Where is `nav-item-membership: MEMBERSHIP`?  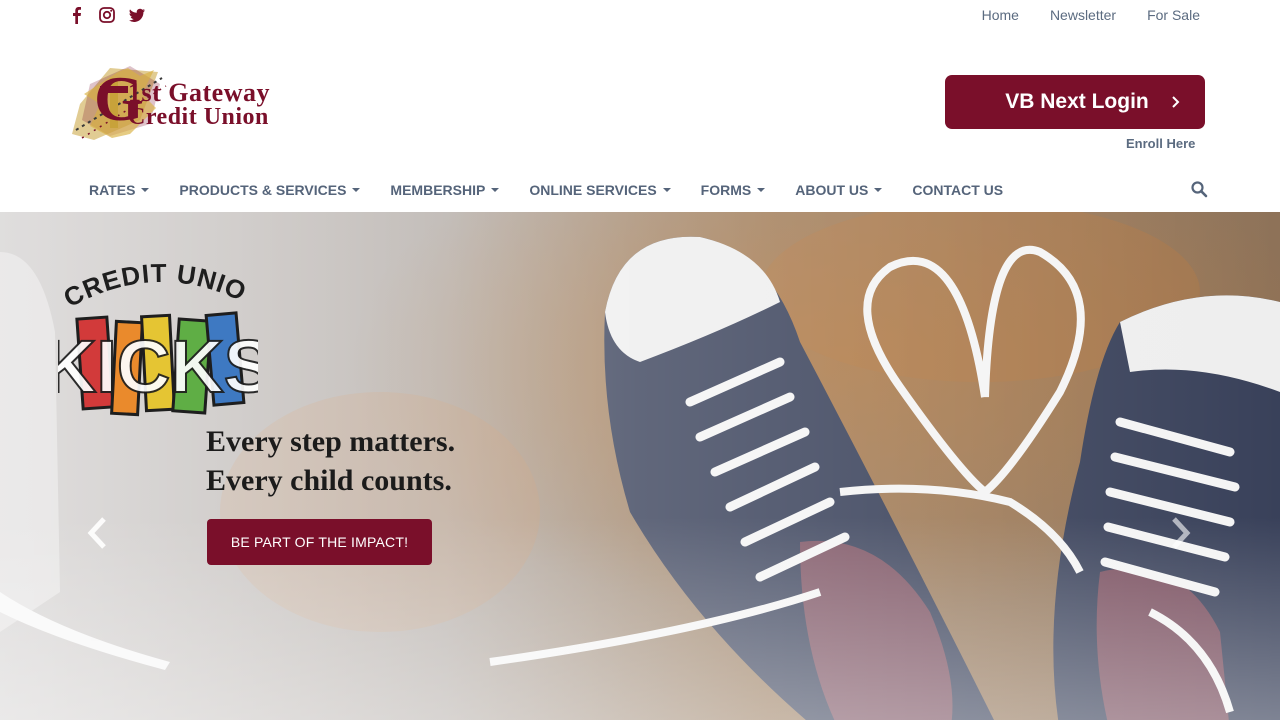 nav-item-membership: MEMBERSHIP is located at coordinates (444, 190).